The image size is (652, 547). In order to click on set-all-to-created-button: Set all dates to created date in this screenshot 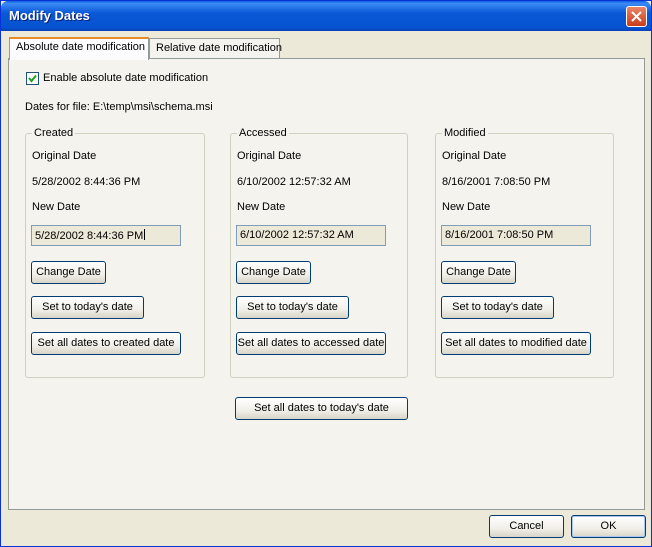, I will do `click(106, 343)`.